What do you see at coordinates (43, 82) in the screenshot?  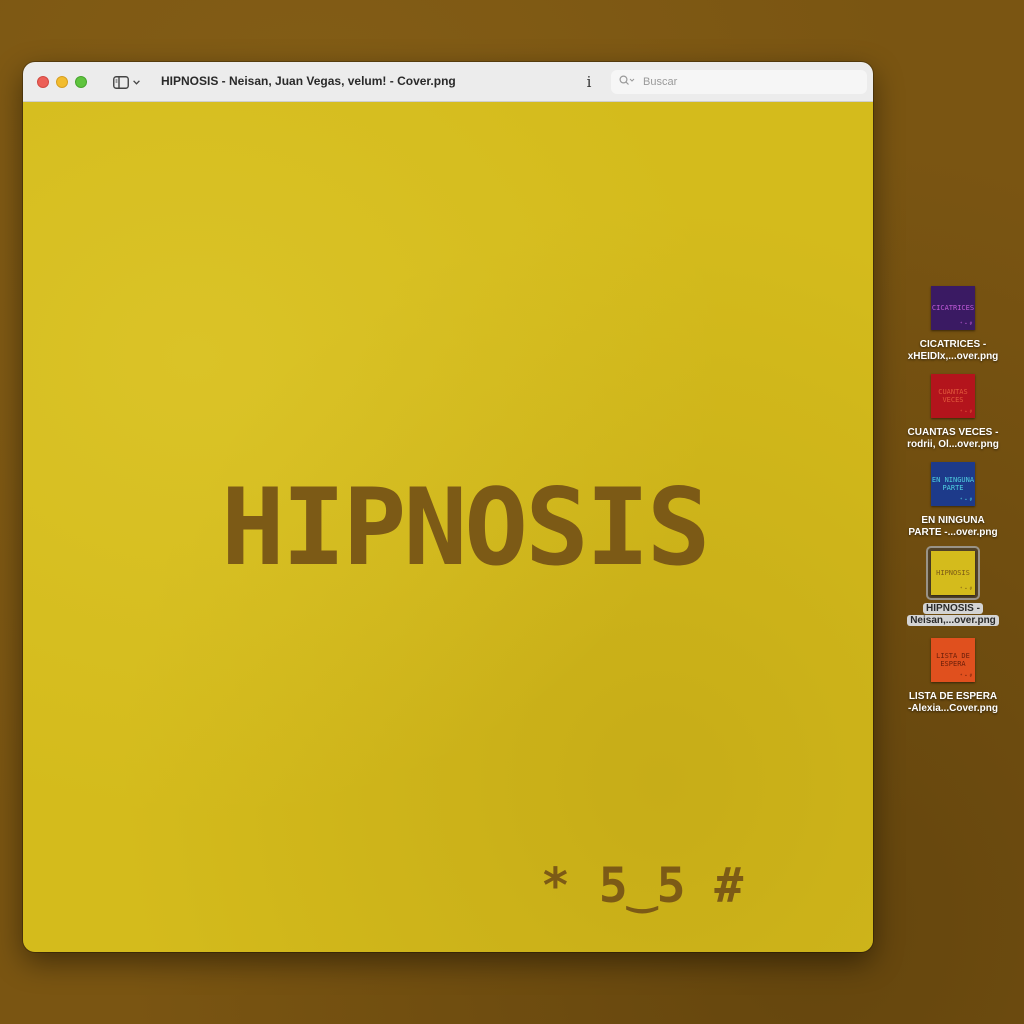 I see `close-button` at bounding box center [43, 82].